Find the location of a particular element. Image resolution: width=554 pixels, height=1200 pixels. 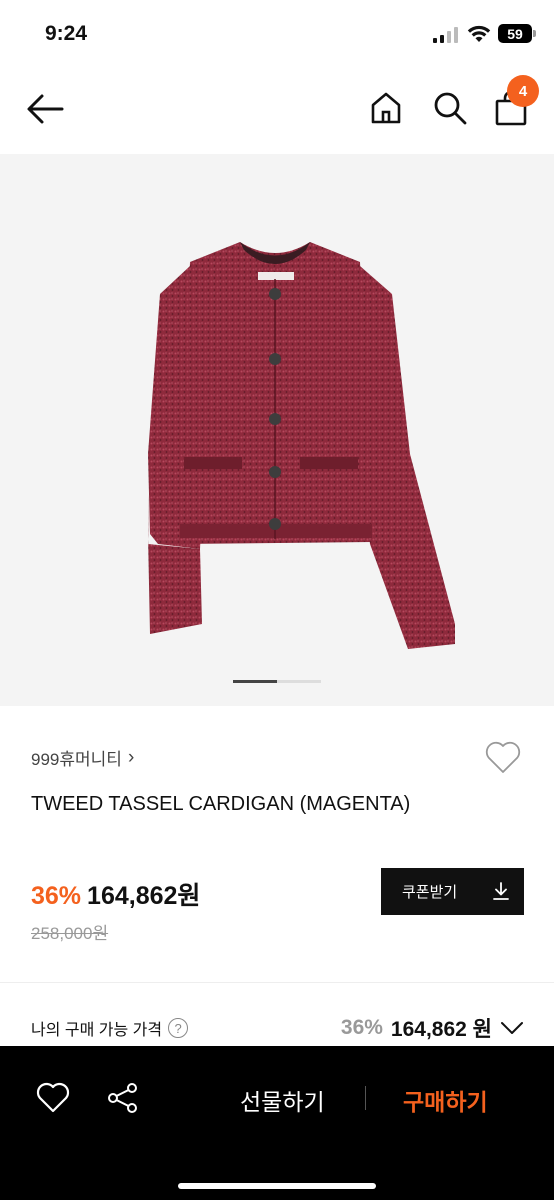

section-divider is located at coordinates (277, 982).